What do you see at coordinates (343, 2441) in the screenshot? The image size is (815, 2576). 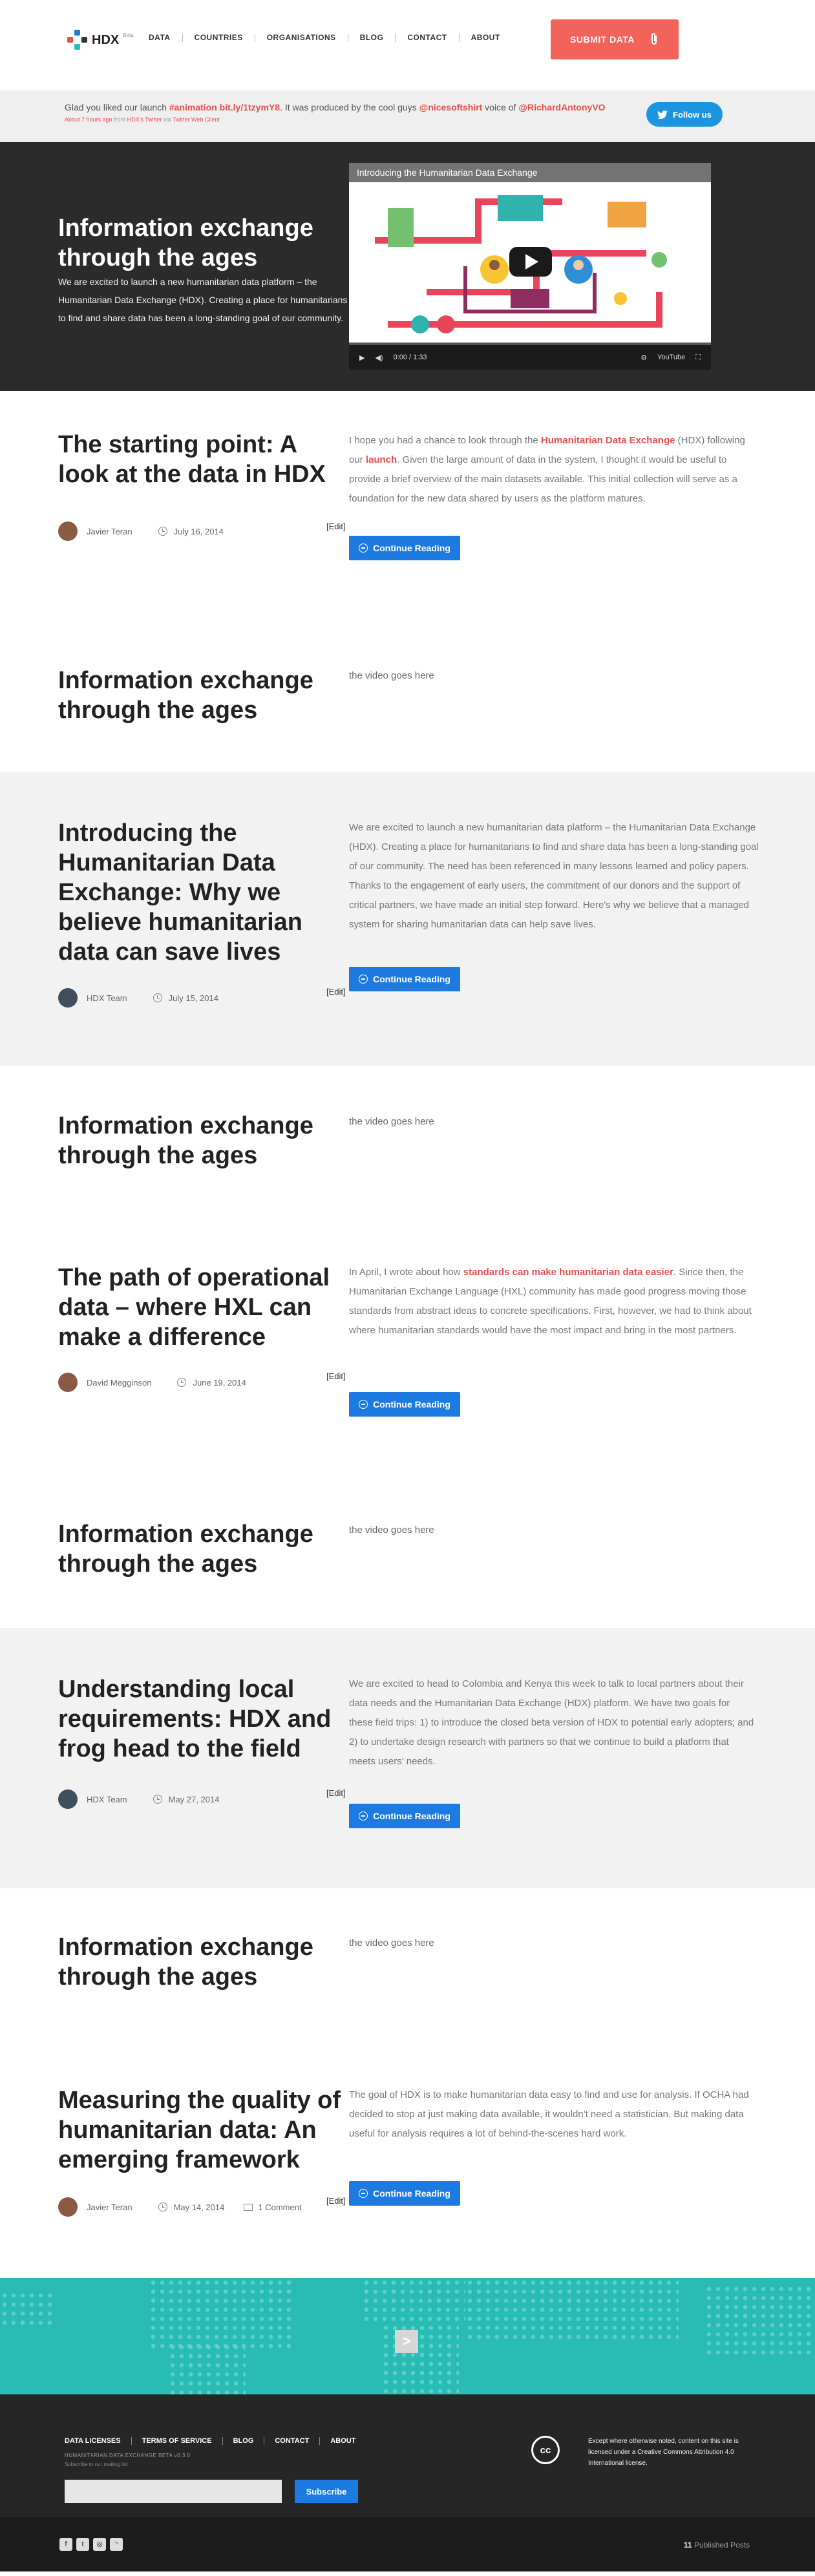 I see `footer-nav-about: ABOUT` at bounding box center [343, 2441].